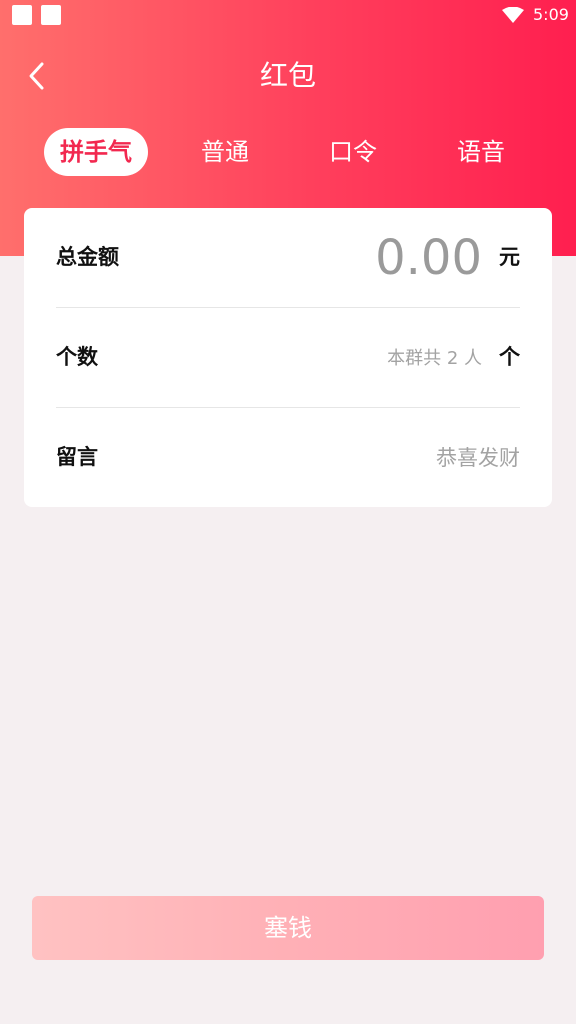 The image size is (576, 1024). What do you see at coordinates (551, 14) in the screenshot?
I see `status-time: 5:09` at bounding box center [551, 14].